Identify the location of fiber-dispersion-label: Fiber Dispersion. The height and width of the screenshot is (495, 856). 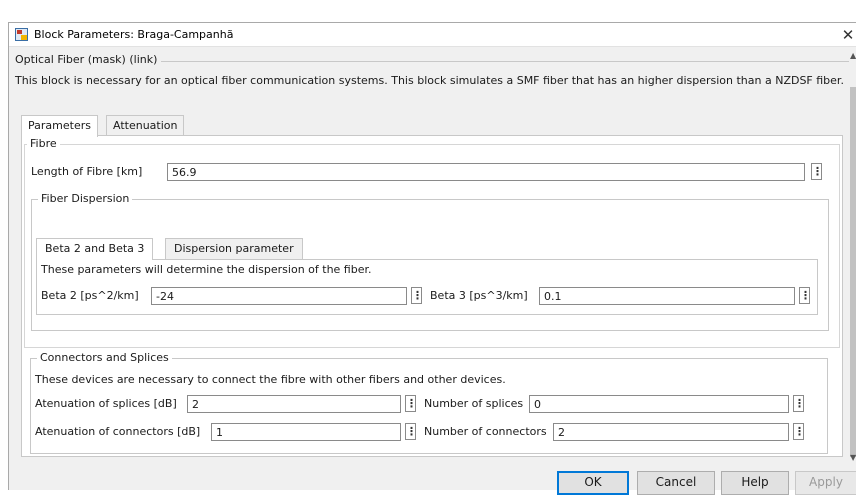
(85, 198).